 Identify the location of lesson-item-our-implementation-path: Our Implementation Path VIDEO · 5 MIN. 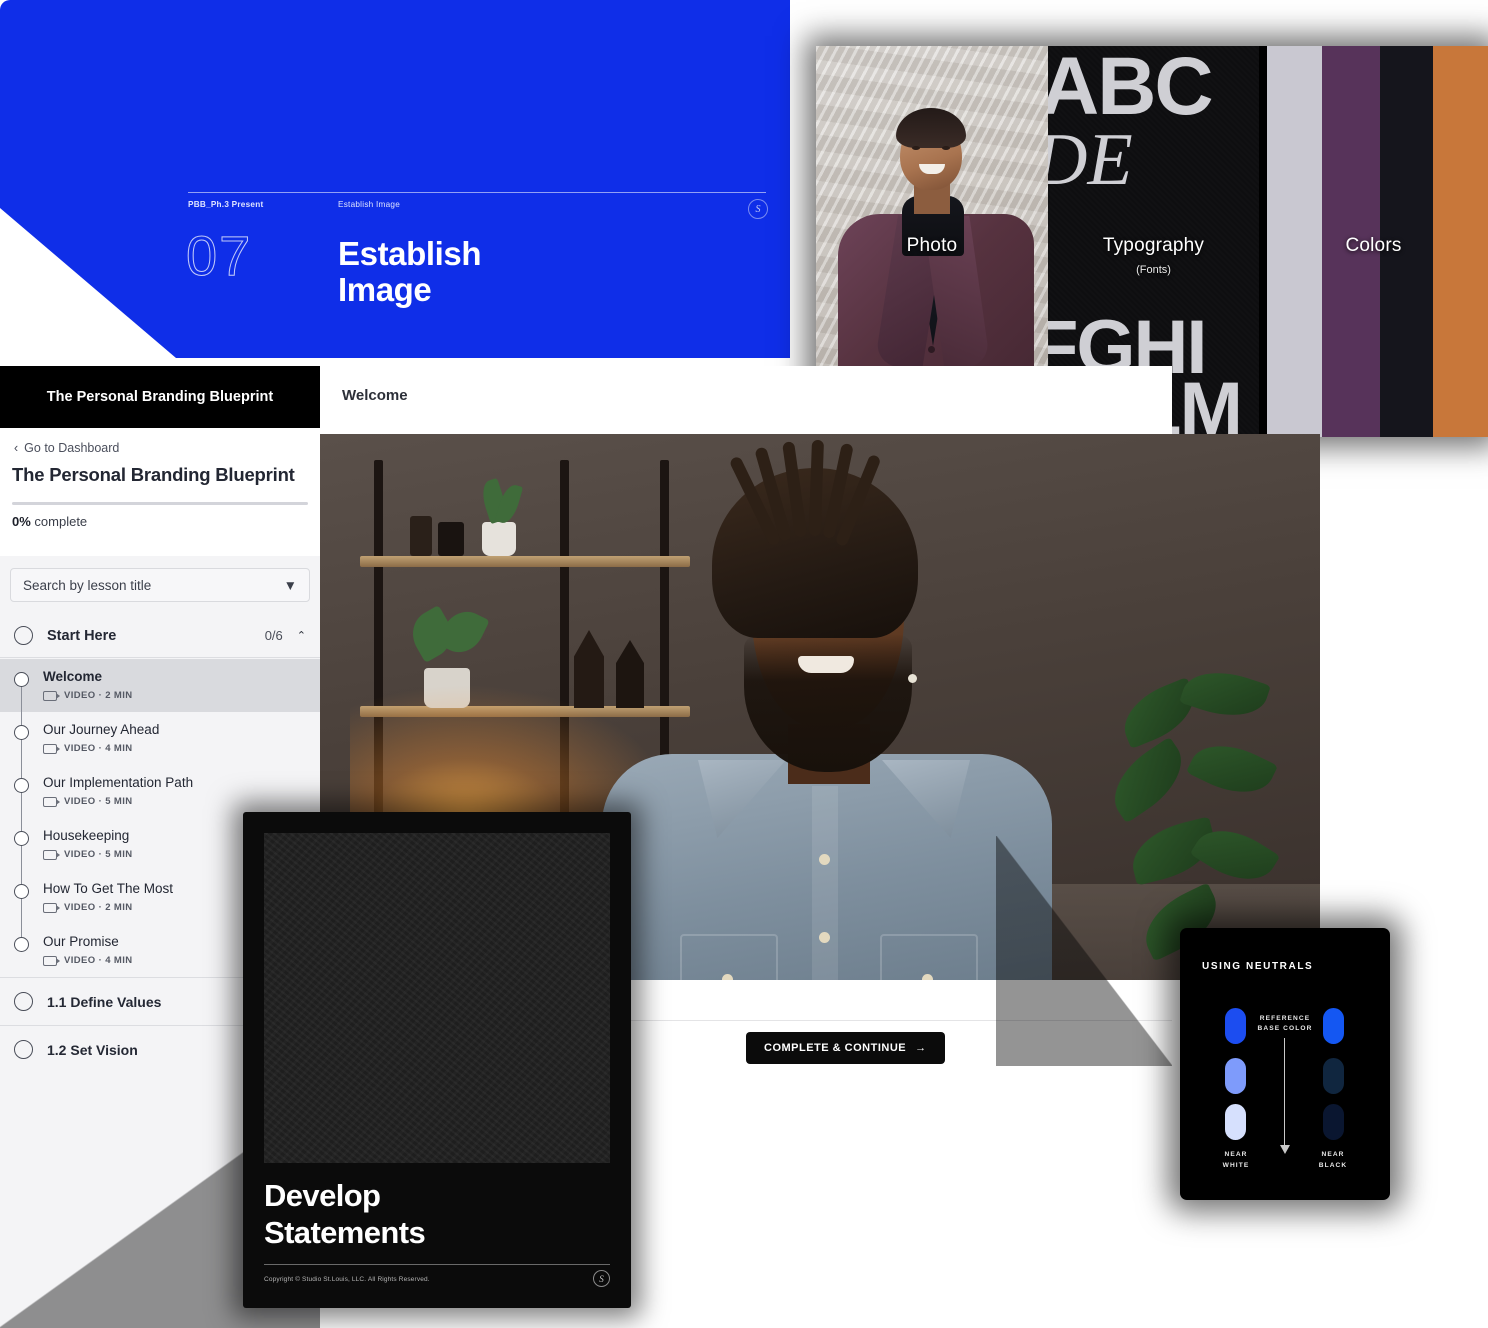
(160, 802).